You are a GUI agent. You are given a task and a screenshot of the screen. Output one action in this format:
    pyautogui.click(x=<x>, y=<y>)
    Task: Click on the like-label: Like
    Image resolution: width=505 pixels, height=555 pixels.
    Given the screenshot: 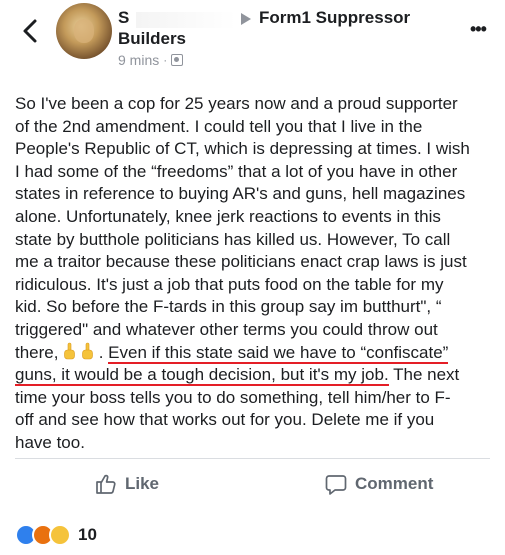 What is the action you would take?
    pyautogui.click(x=142, y=483)
    